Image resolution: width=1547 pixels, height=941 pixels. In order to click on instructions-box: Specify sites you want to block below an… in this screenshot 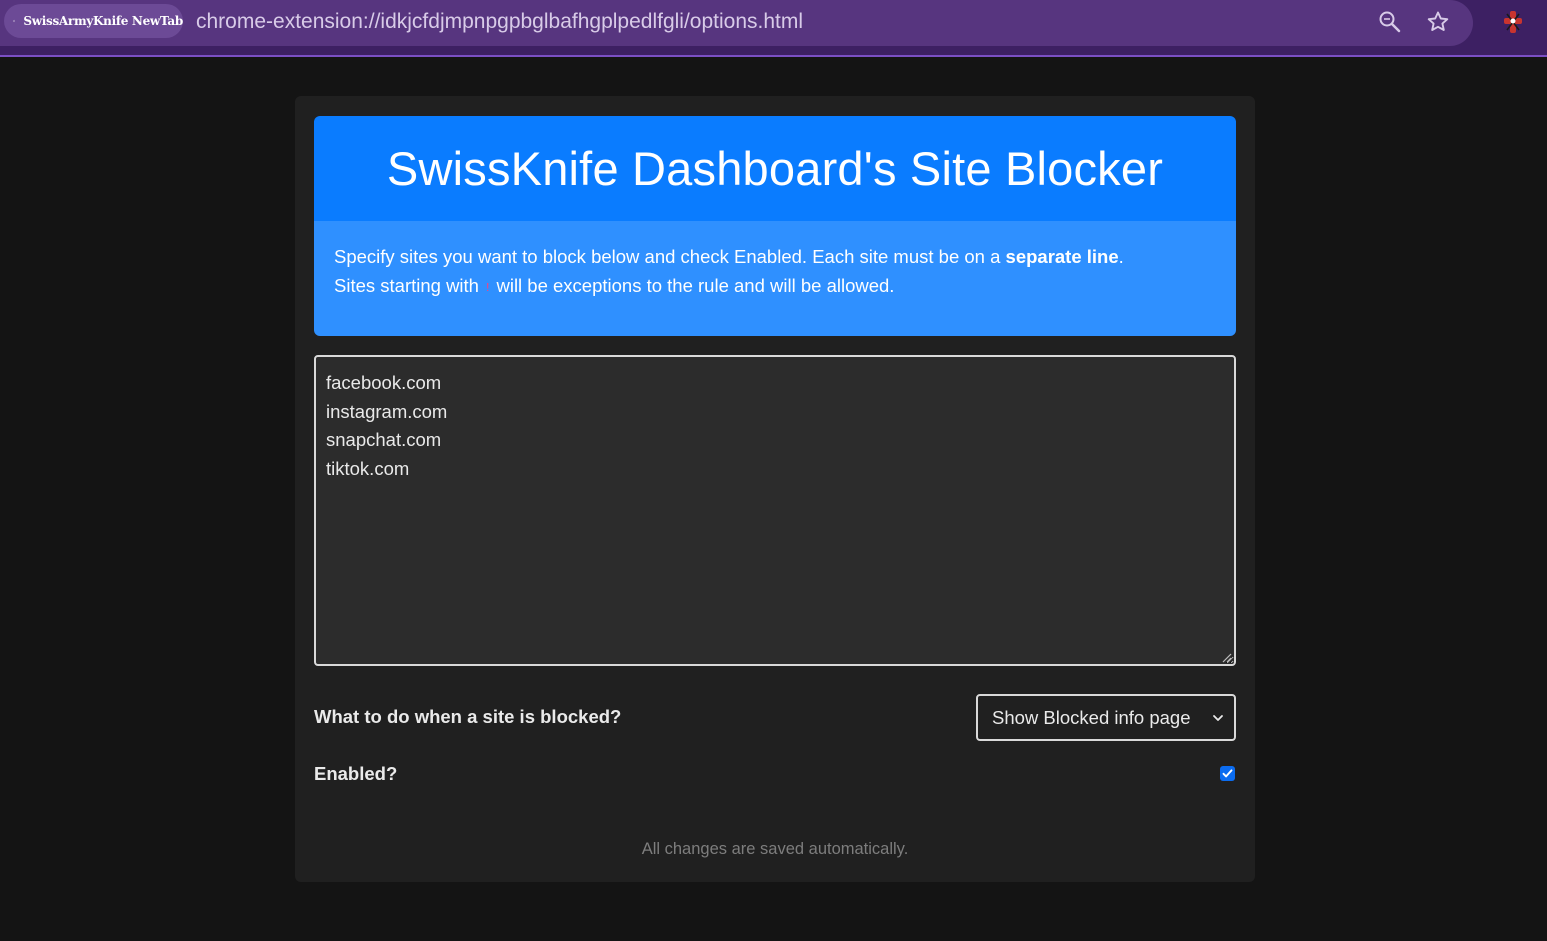, I will do `click(775, 278)`.